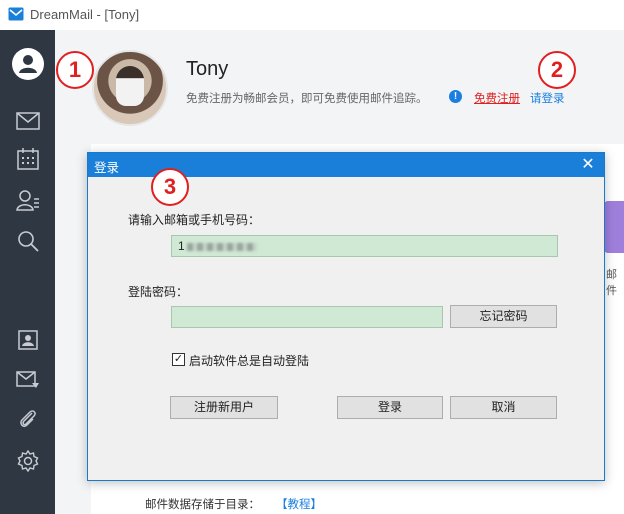 The height and width of the screenshot is (514, 624). I want to click on info-icon: !, so click(455, 96).